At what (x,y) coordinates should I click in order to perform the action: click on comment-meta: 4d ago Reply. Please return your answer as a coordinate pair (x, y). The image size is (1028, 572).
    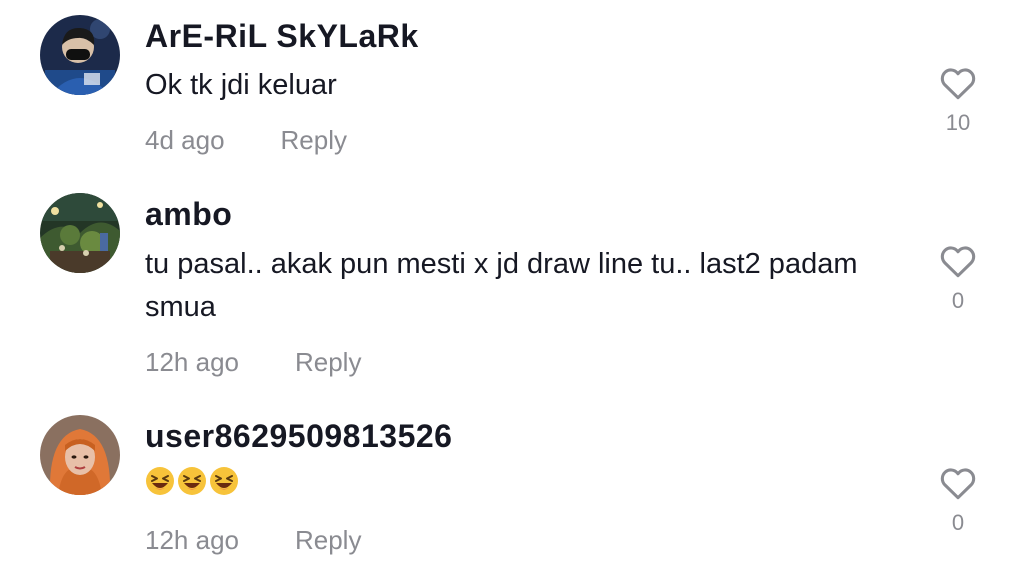
    Looking at the image, I should click on (246, 140).